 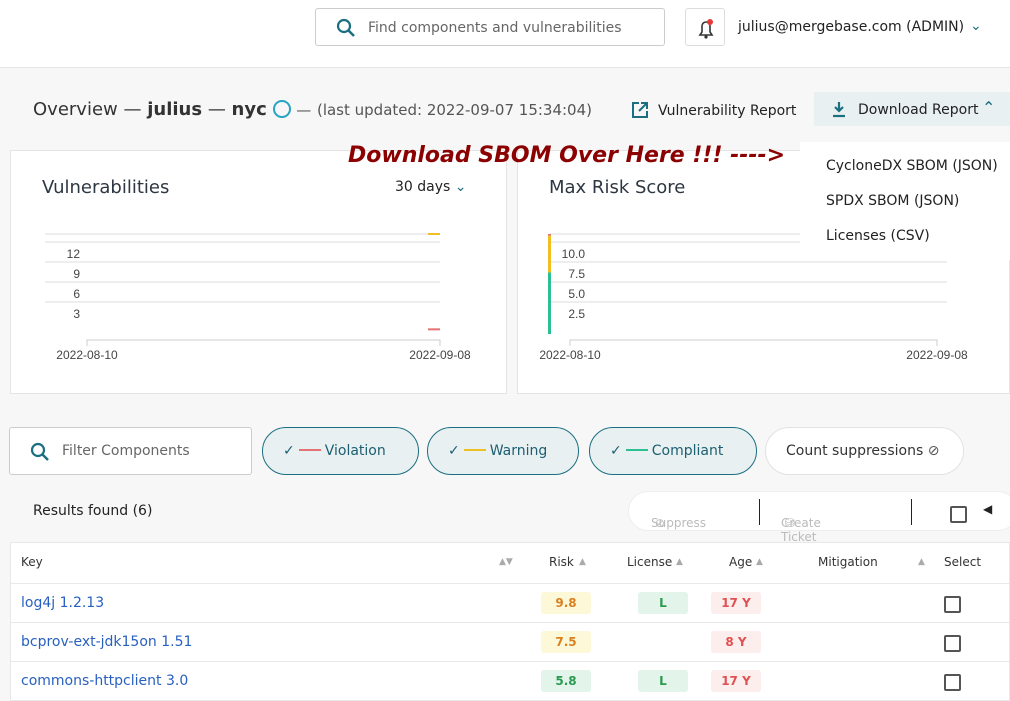 I want to click on license-badge: L, so click(x=663, y=681).